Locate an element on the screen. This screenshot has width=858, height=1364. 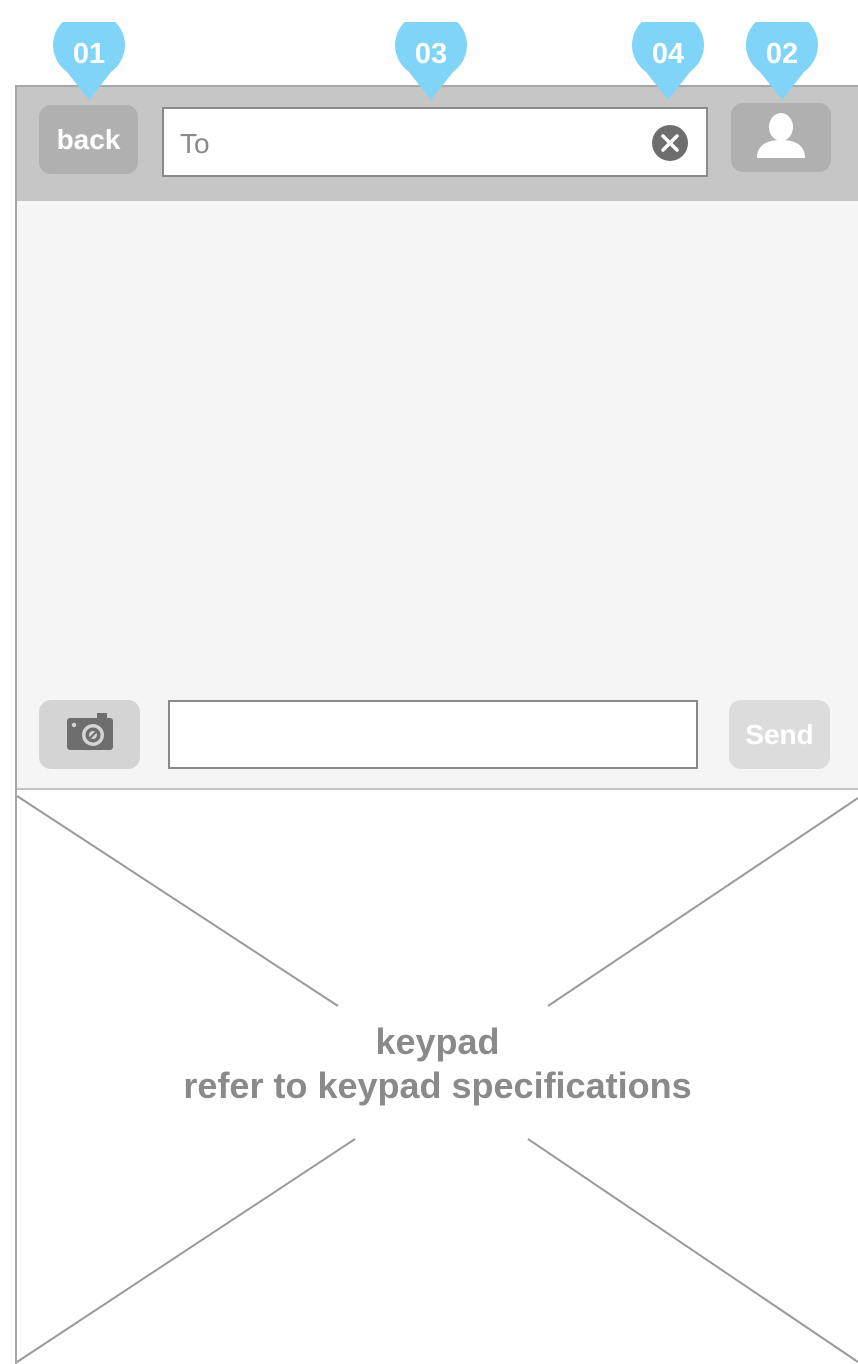
person-icon is located at coordinates (781, 137).